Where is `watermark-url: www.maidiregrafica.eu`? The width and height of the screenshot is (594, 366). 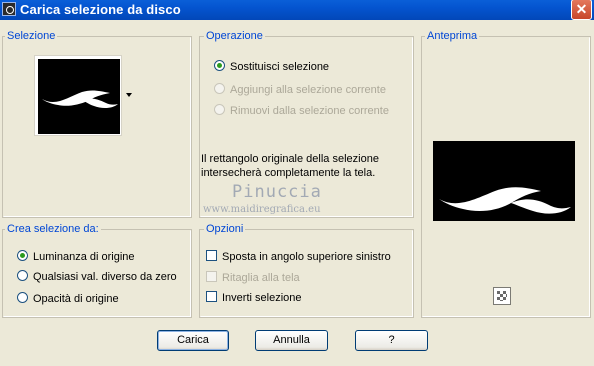 watermark-url: www.maidiregrafica.eu is located at coordinates (262, 209).